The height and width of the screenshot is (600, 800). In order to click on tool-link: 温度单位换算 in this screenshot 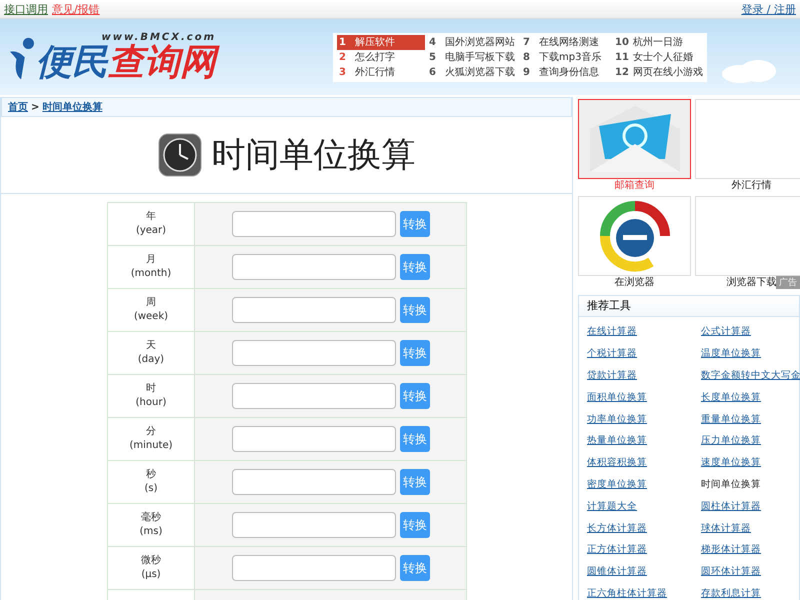, I will do `click(750, 353)`.